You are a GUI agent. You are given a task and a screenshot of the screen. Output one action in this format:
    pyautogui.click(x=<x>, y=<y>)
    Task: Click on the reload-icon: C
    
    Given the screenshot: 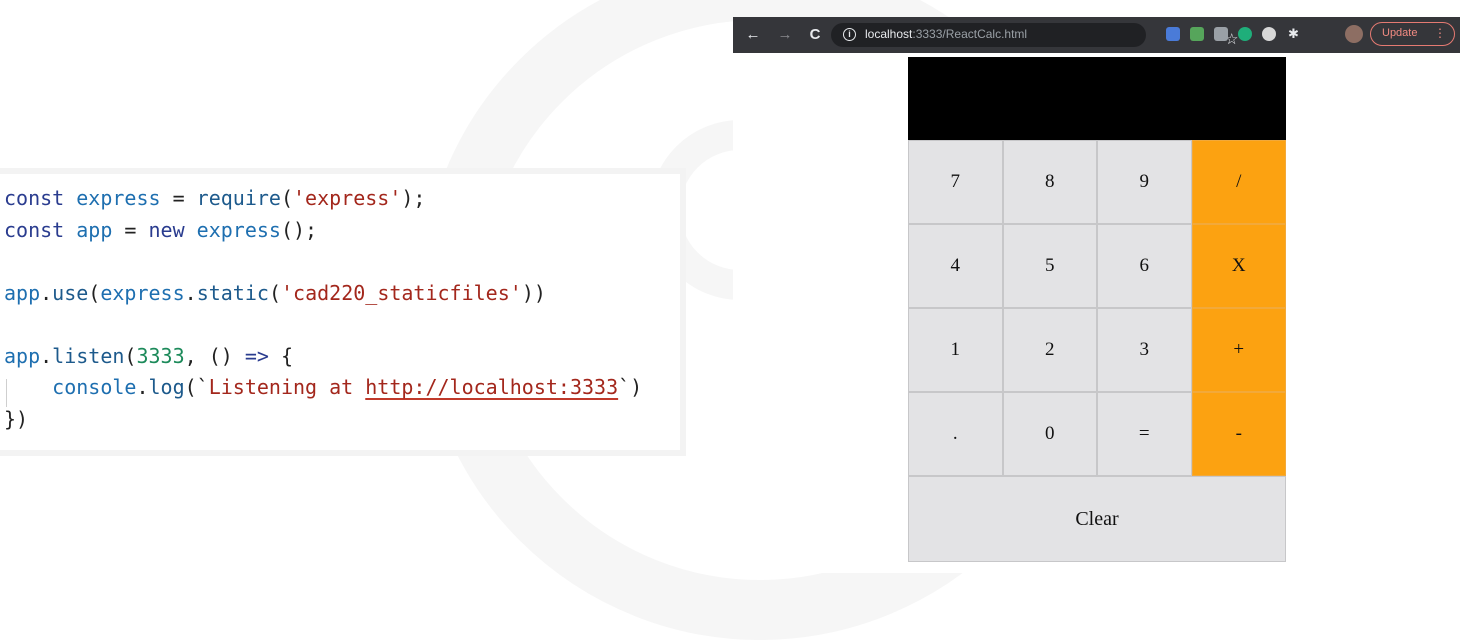 What is the action you would take?
    pyautogui.click(x=815, y=35)
    